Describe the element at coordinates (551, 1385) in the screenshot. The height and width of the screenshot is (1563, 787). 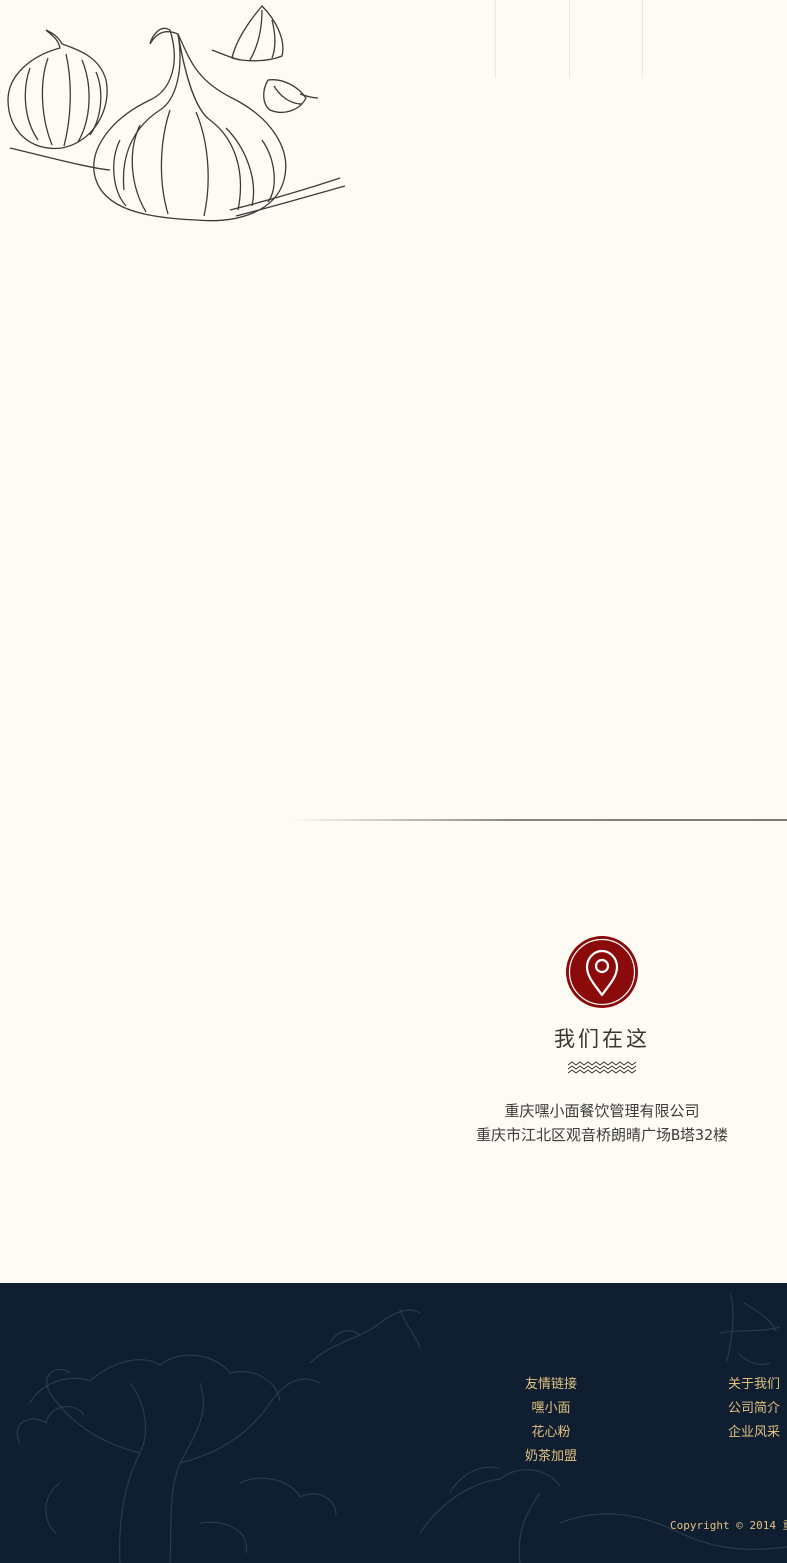
I see `friend-links-heading: 友情链接` at that location.